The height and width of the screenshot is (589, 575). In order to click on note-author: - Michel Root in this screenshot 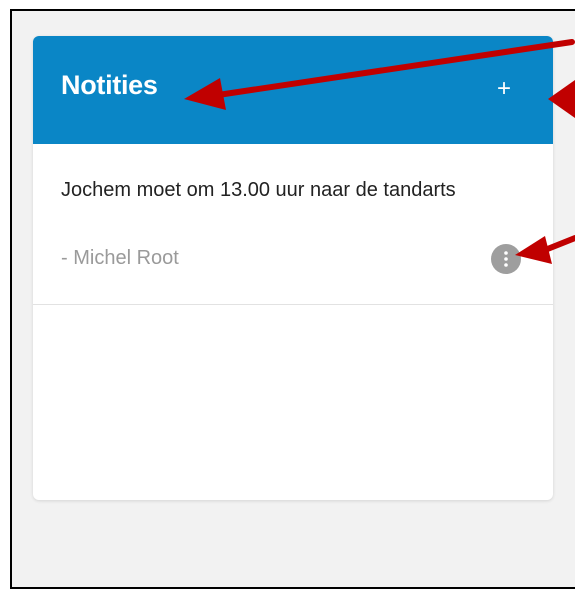, I will do `click(120, 258)`.